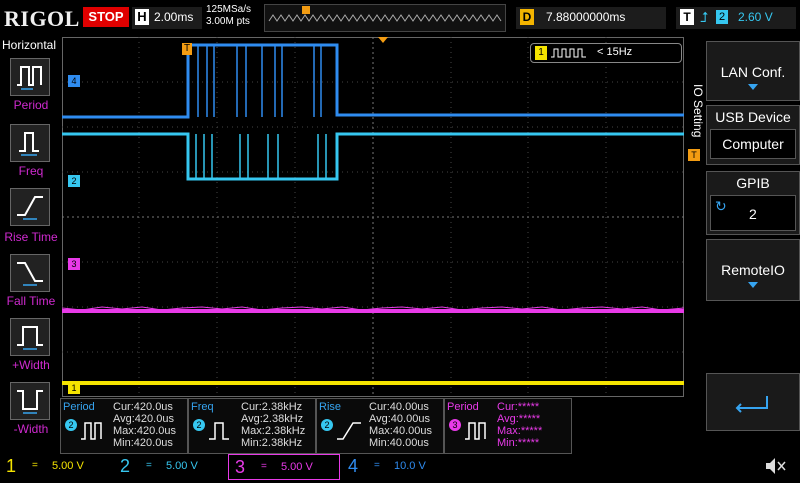 The width and height of the screenshot is (800, 483). What do you see at coordinates (753, 183) in the screenshot?
I see `gpib-title: GPIB` at bounding box center [753, 183].